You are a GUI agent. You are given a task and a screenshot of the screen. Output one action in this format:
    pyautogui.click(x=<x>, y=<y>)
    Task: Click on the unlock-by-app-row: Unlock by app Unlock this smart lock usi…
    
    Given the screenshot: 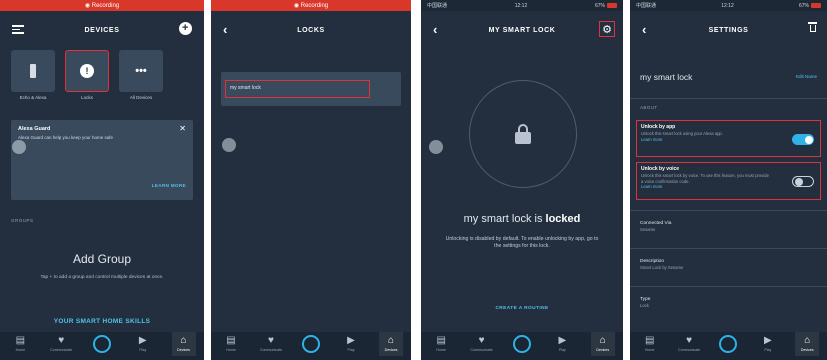 What is the action you would take?
    pyautogui.click(x=728, y=138)
    